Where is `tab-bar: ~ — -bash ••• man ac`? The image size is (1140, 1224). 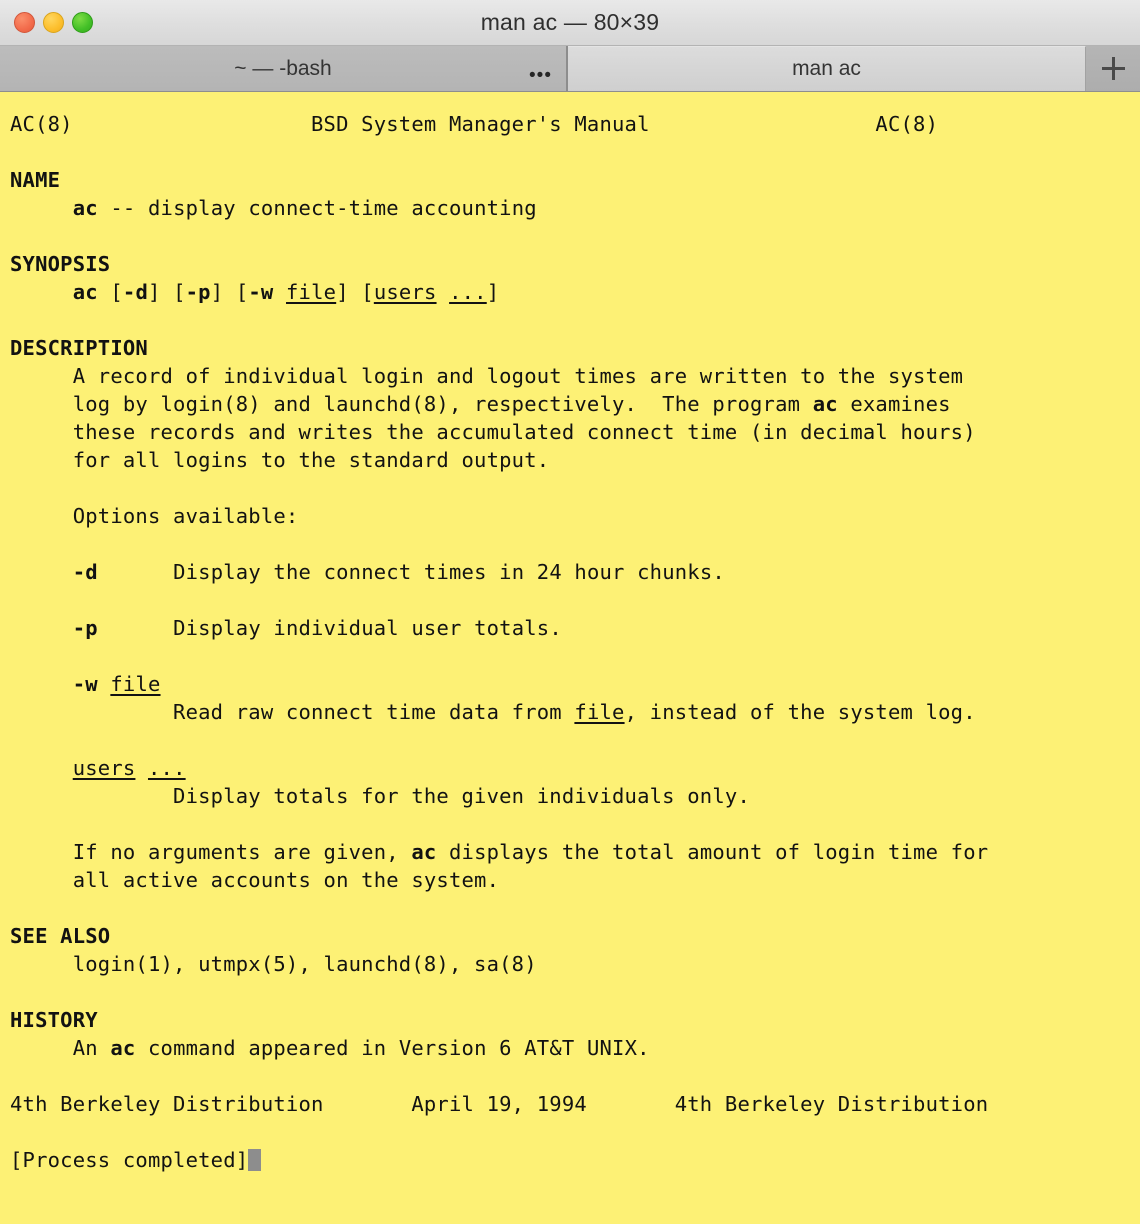 tab-bar: ~ — -bash ••• man ac is located at coordinates (570, 69).